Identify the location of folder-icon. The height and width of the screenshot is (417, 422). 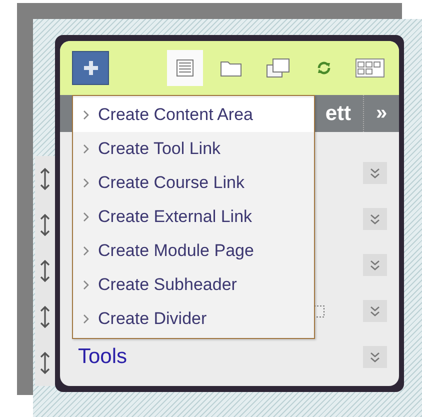
(231, 68).